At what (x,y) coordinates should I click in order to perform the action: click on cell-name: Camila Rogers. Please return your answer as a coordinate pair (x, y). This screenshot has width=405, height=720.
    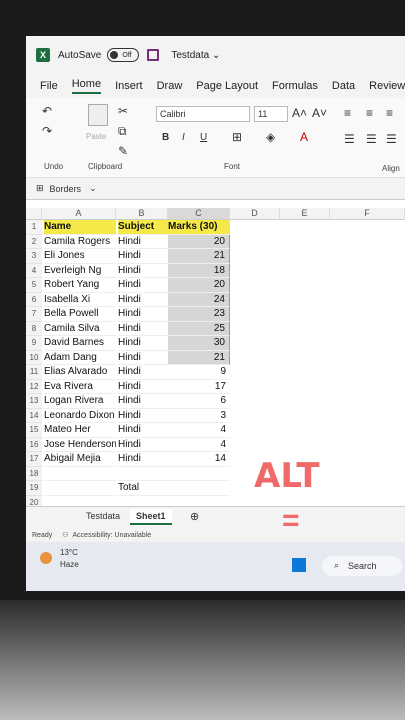
    Looking at the image, I should click on (80, 242).